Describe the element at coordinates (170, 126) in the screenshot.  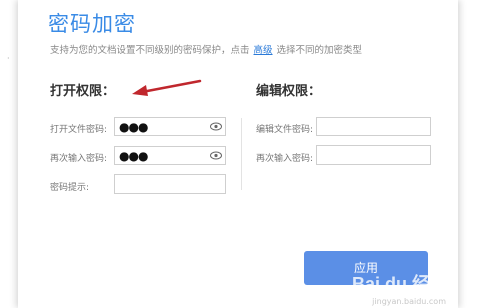
I see `open-password-field: ●●●` at that location.